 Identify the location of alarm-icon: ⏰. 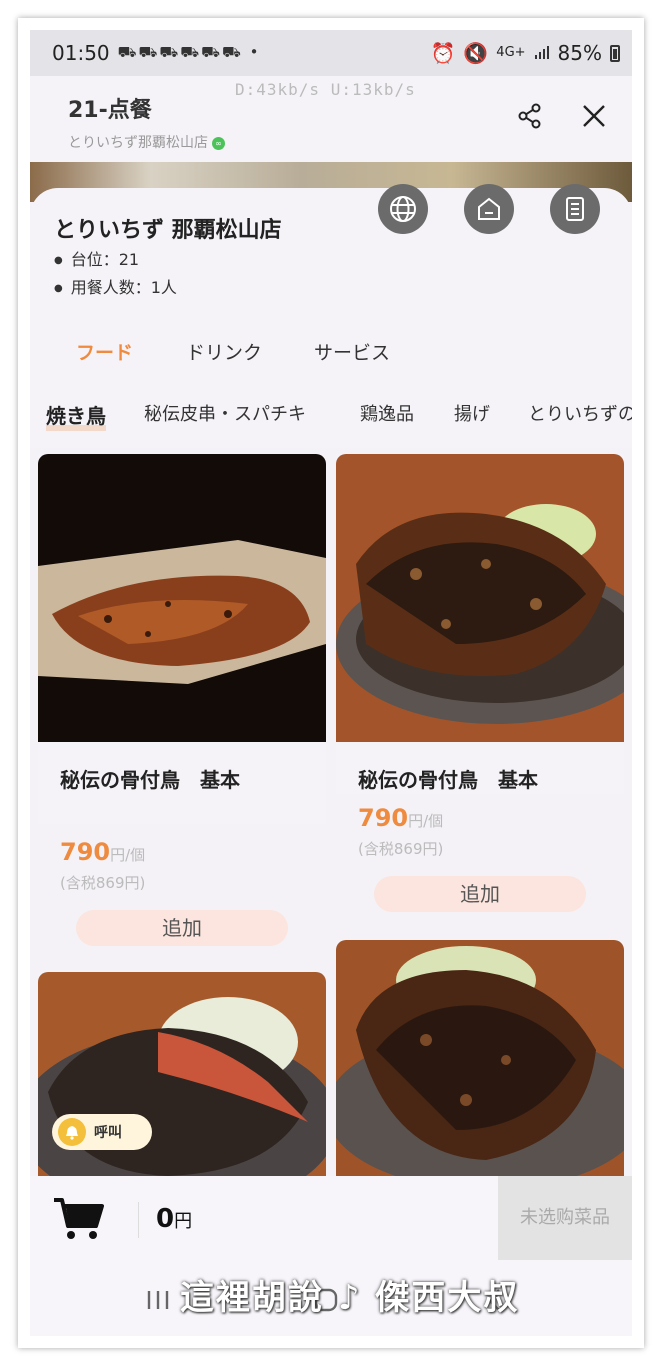
(443, 53).